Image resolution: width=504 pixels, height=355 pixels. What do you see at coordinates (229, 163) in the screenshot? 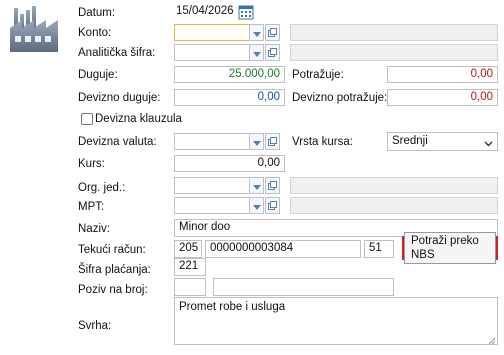
I see `kurs-input: 0,00` at bounding box center [229, 163].